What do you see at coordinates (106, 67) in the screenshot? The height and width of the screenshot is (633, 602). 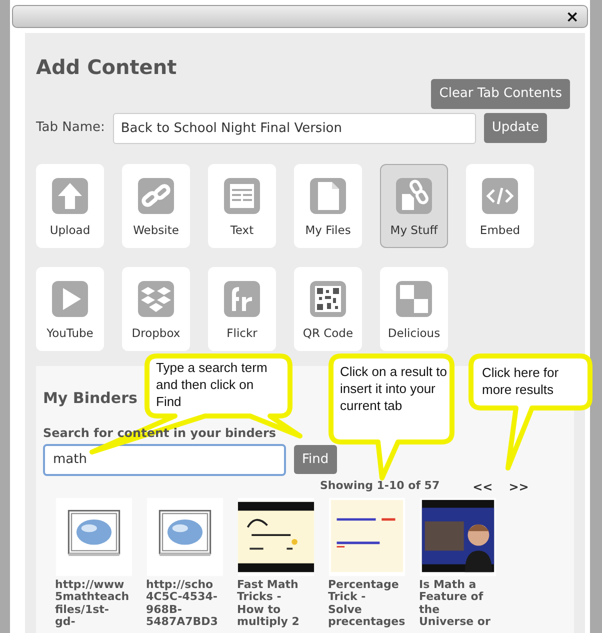 I see `dialog-title: Add Content` at bounding box center [106, 67].